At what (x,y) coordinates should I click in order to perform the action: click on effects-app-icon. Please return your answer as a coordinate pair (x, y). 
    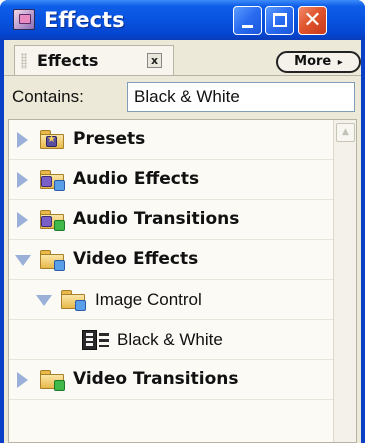
    Looking at the image, I should click on (24, 19).